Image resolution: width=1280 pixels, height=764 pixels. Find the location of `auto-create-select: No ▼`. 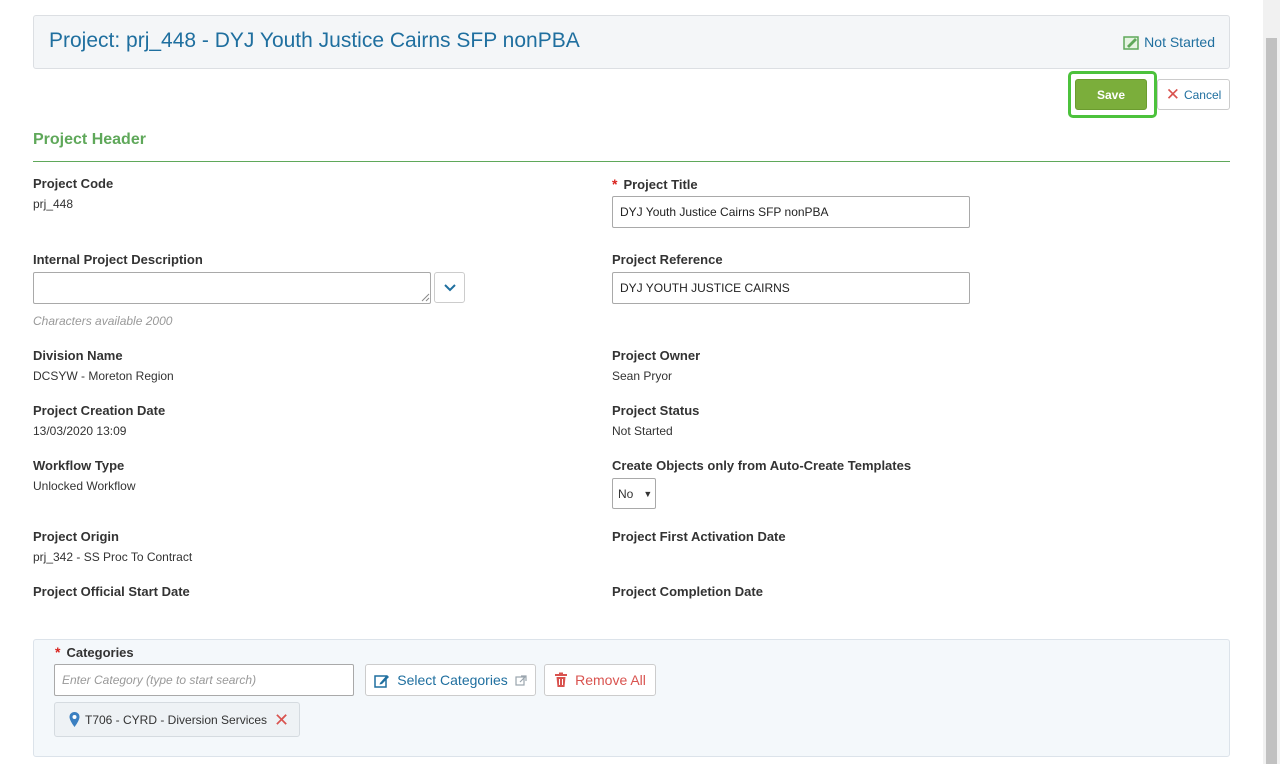

auto-create-select: No ▼ is located at coordinates (634, 493).